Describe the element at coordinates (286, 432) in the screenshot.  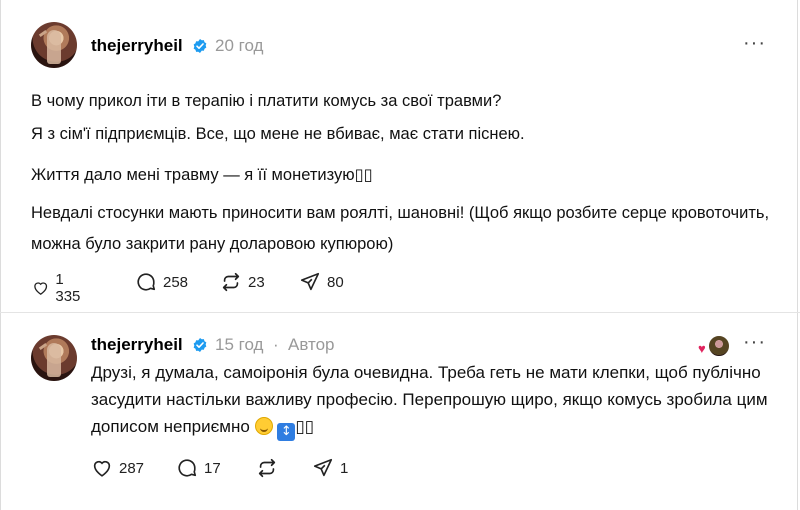
I see `up-down-arrow-emoji-icon: ↕` at that location.